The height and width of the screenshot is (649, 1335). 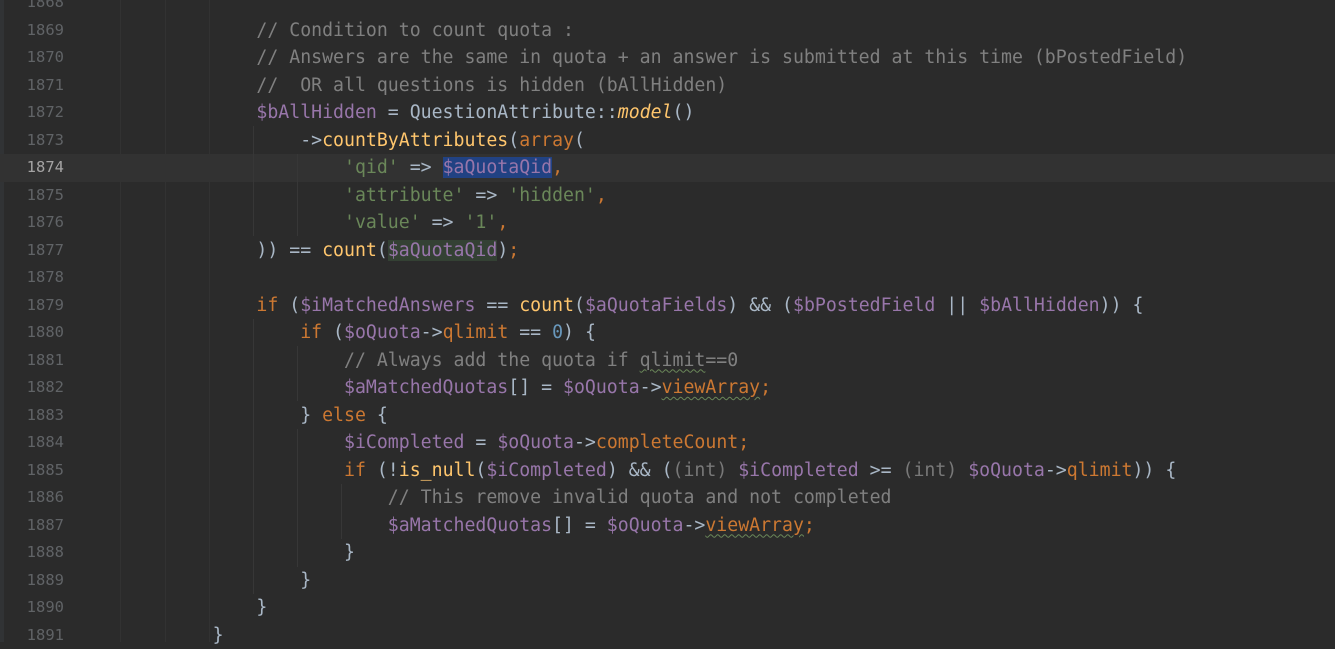 I want to click on line-number: 1875, so click(x=32, y=196).